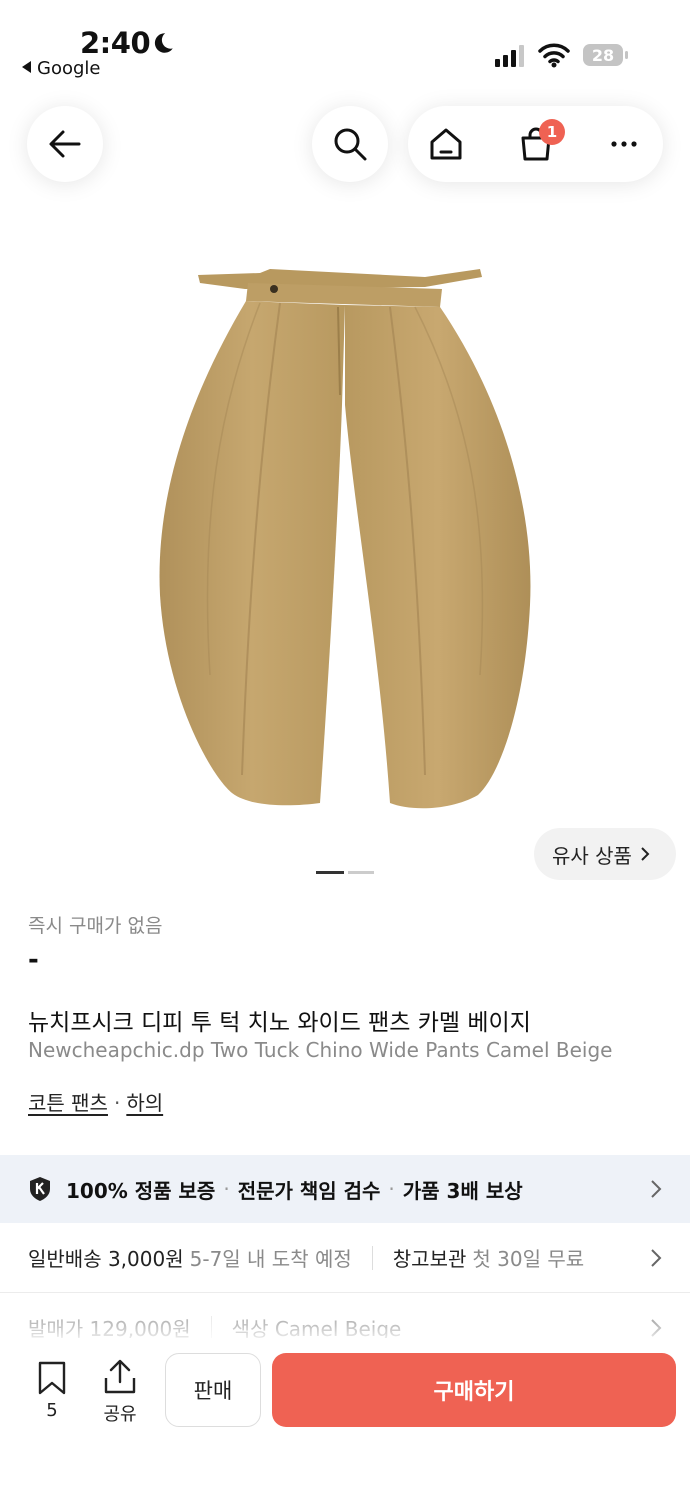  I want to click on nav-pill, so click(535, 144).